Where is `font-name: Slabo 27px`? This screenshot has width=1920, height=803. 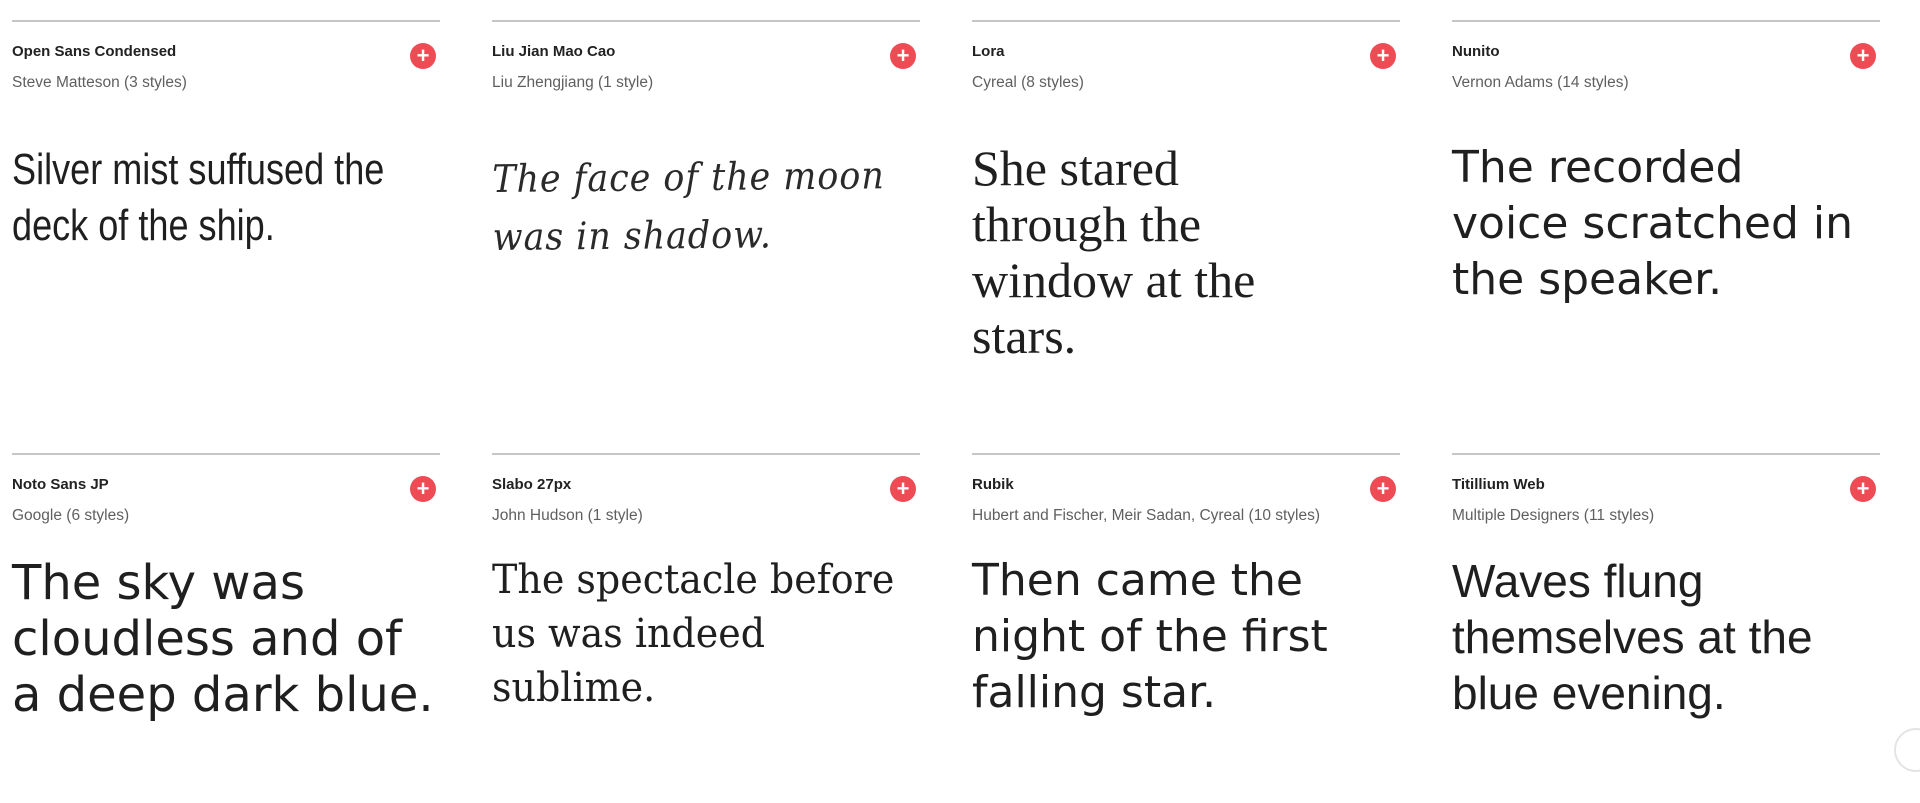
font-name: Slabo 27px is located at coordinates (531, 484).